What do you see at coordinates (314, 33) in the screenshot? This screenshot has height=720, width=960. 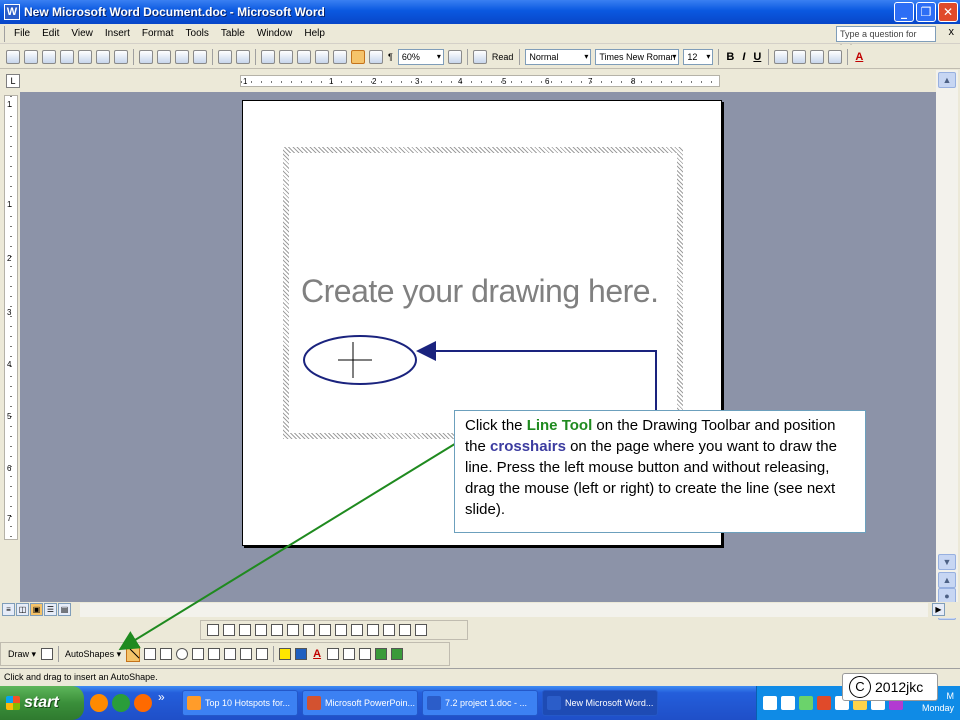 I see `menu-help: Help` at bounding box center [314, 33].